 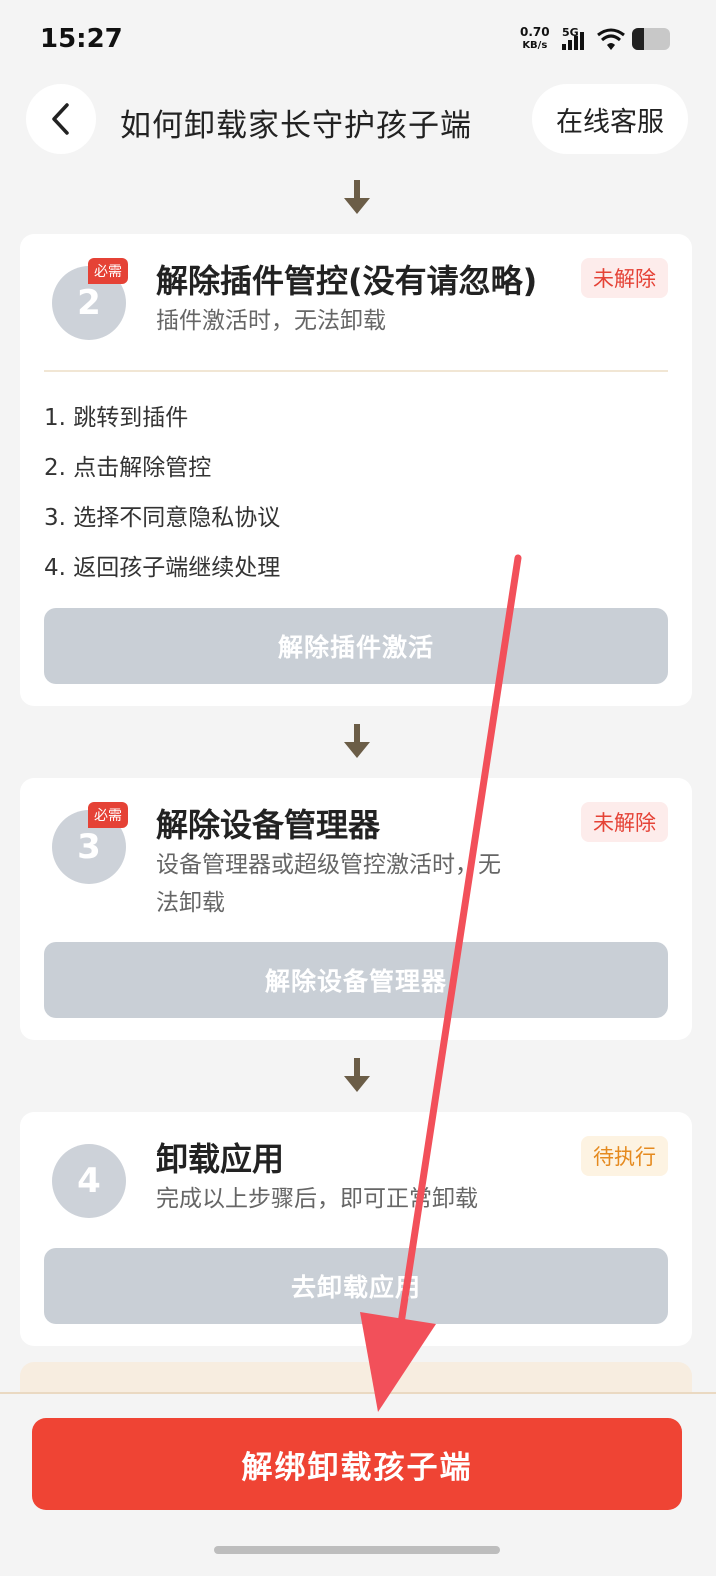 What do you see at coordinates (328, 865) in the screenshot?
I see `step-description-line1: 设备管理器或超级管控激活时，无` at bounding box center [328, 865].